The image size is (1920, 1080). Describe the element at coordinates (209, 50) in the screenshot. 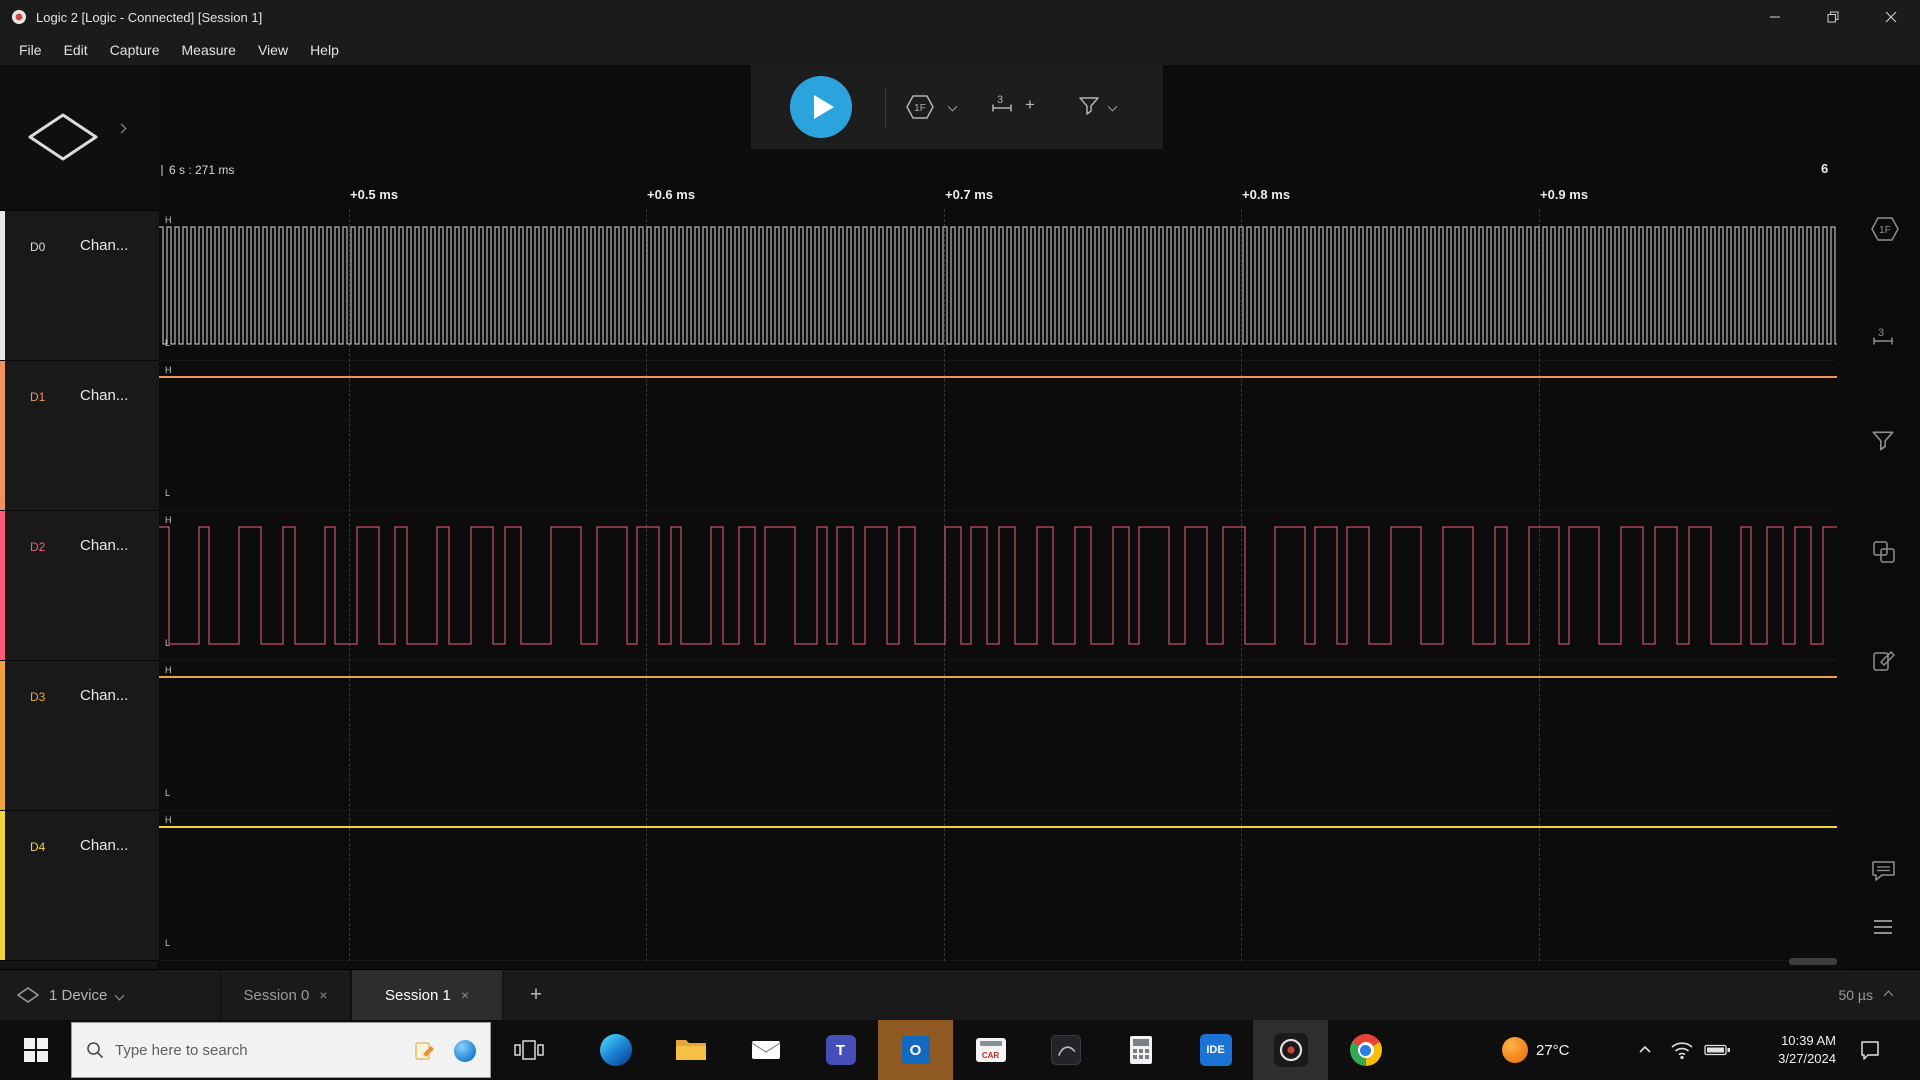

I see `menu-measure: Measure` at that location.